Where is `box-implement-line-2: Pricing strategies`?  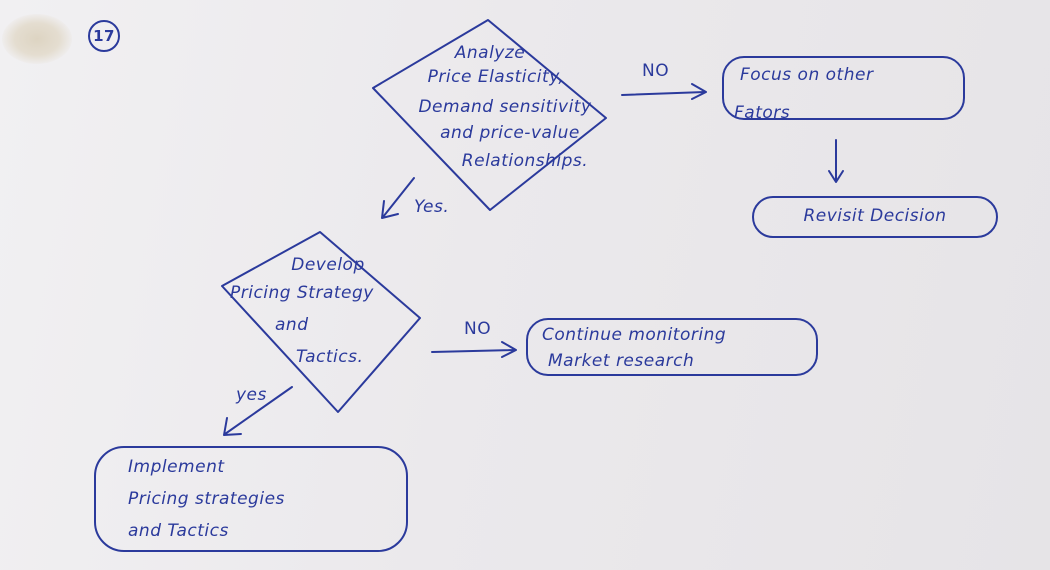
box-implement-line-2: Pricing strategies is located at coordinates (206, 499).